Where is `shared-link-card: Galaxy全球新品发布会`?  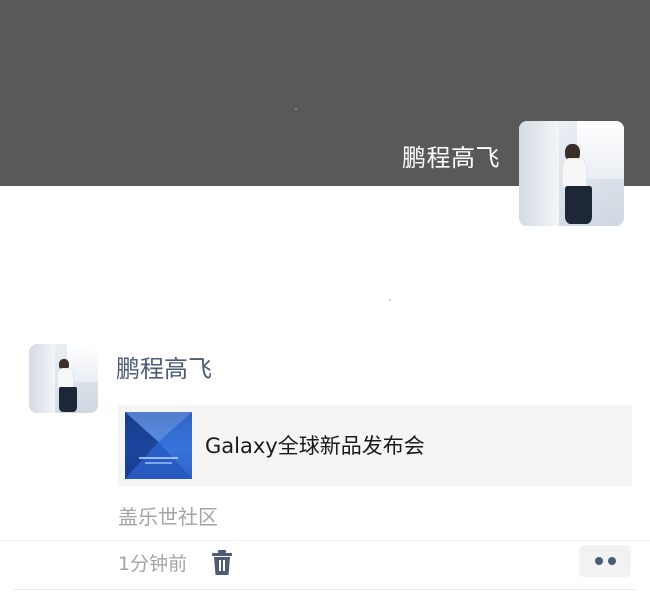
shared-link-card: Galaxy全球新品发布会 is located at coordinates (375, 445).